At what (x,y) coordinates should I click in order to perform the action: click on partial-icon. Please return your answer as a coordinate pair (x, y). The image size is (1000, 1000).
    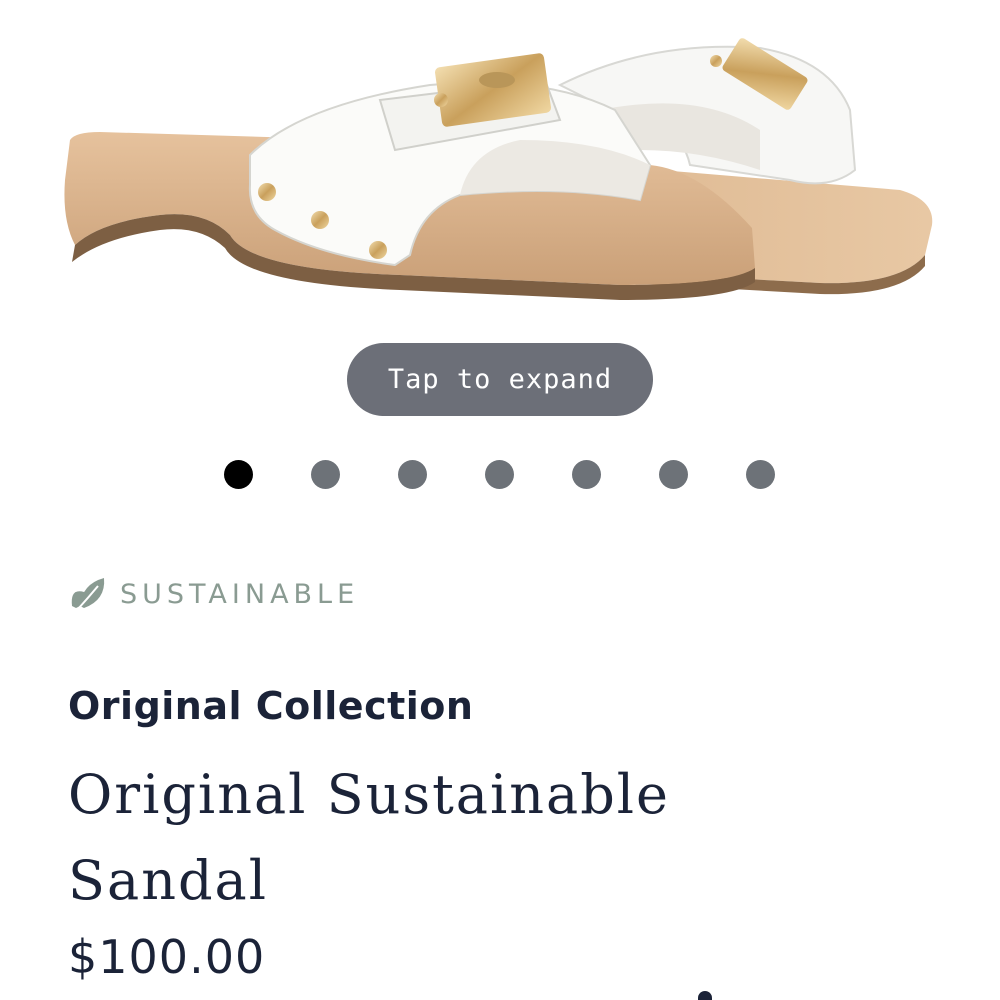
    Looking at the image, I should click on (705, 995).